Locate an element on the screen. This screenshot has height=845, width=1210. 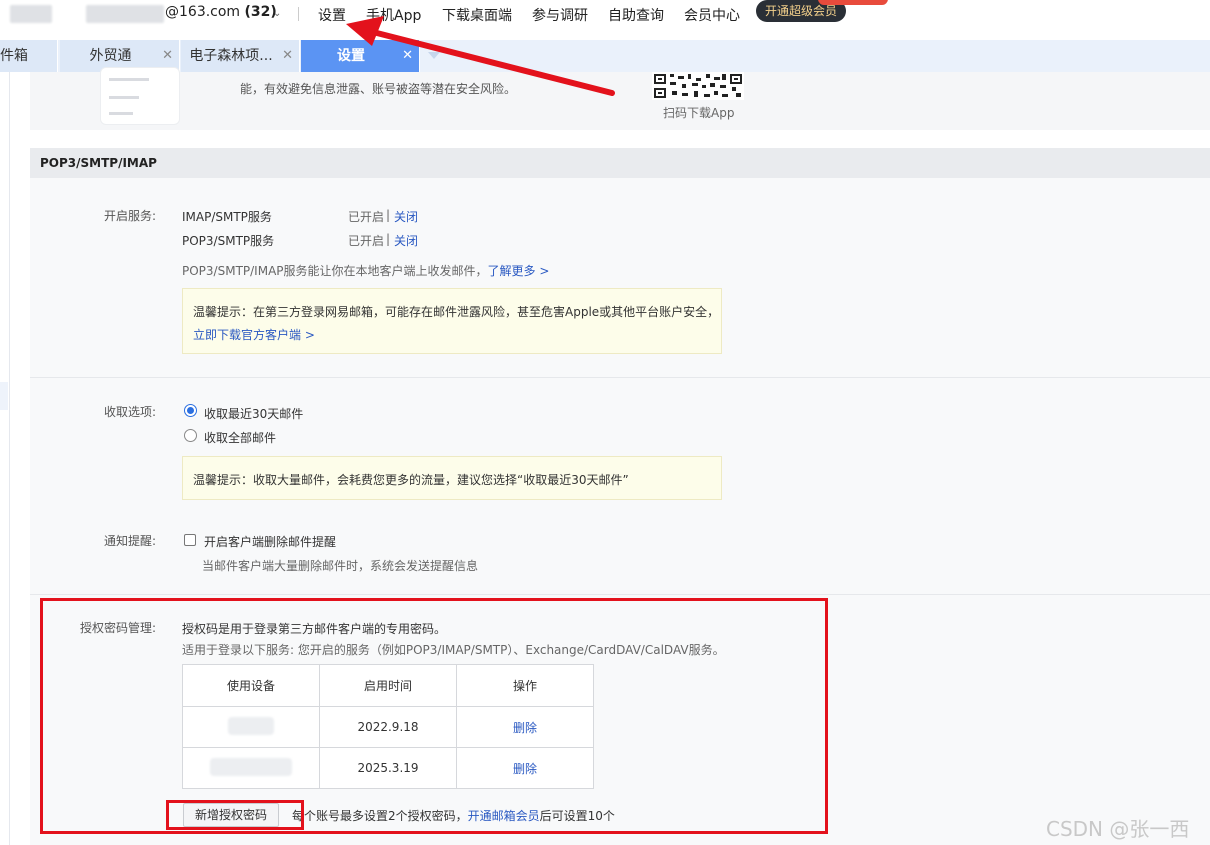
left-rail is located at coordinates (5, 458).